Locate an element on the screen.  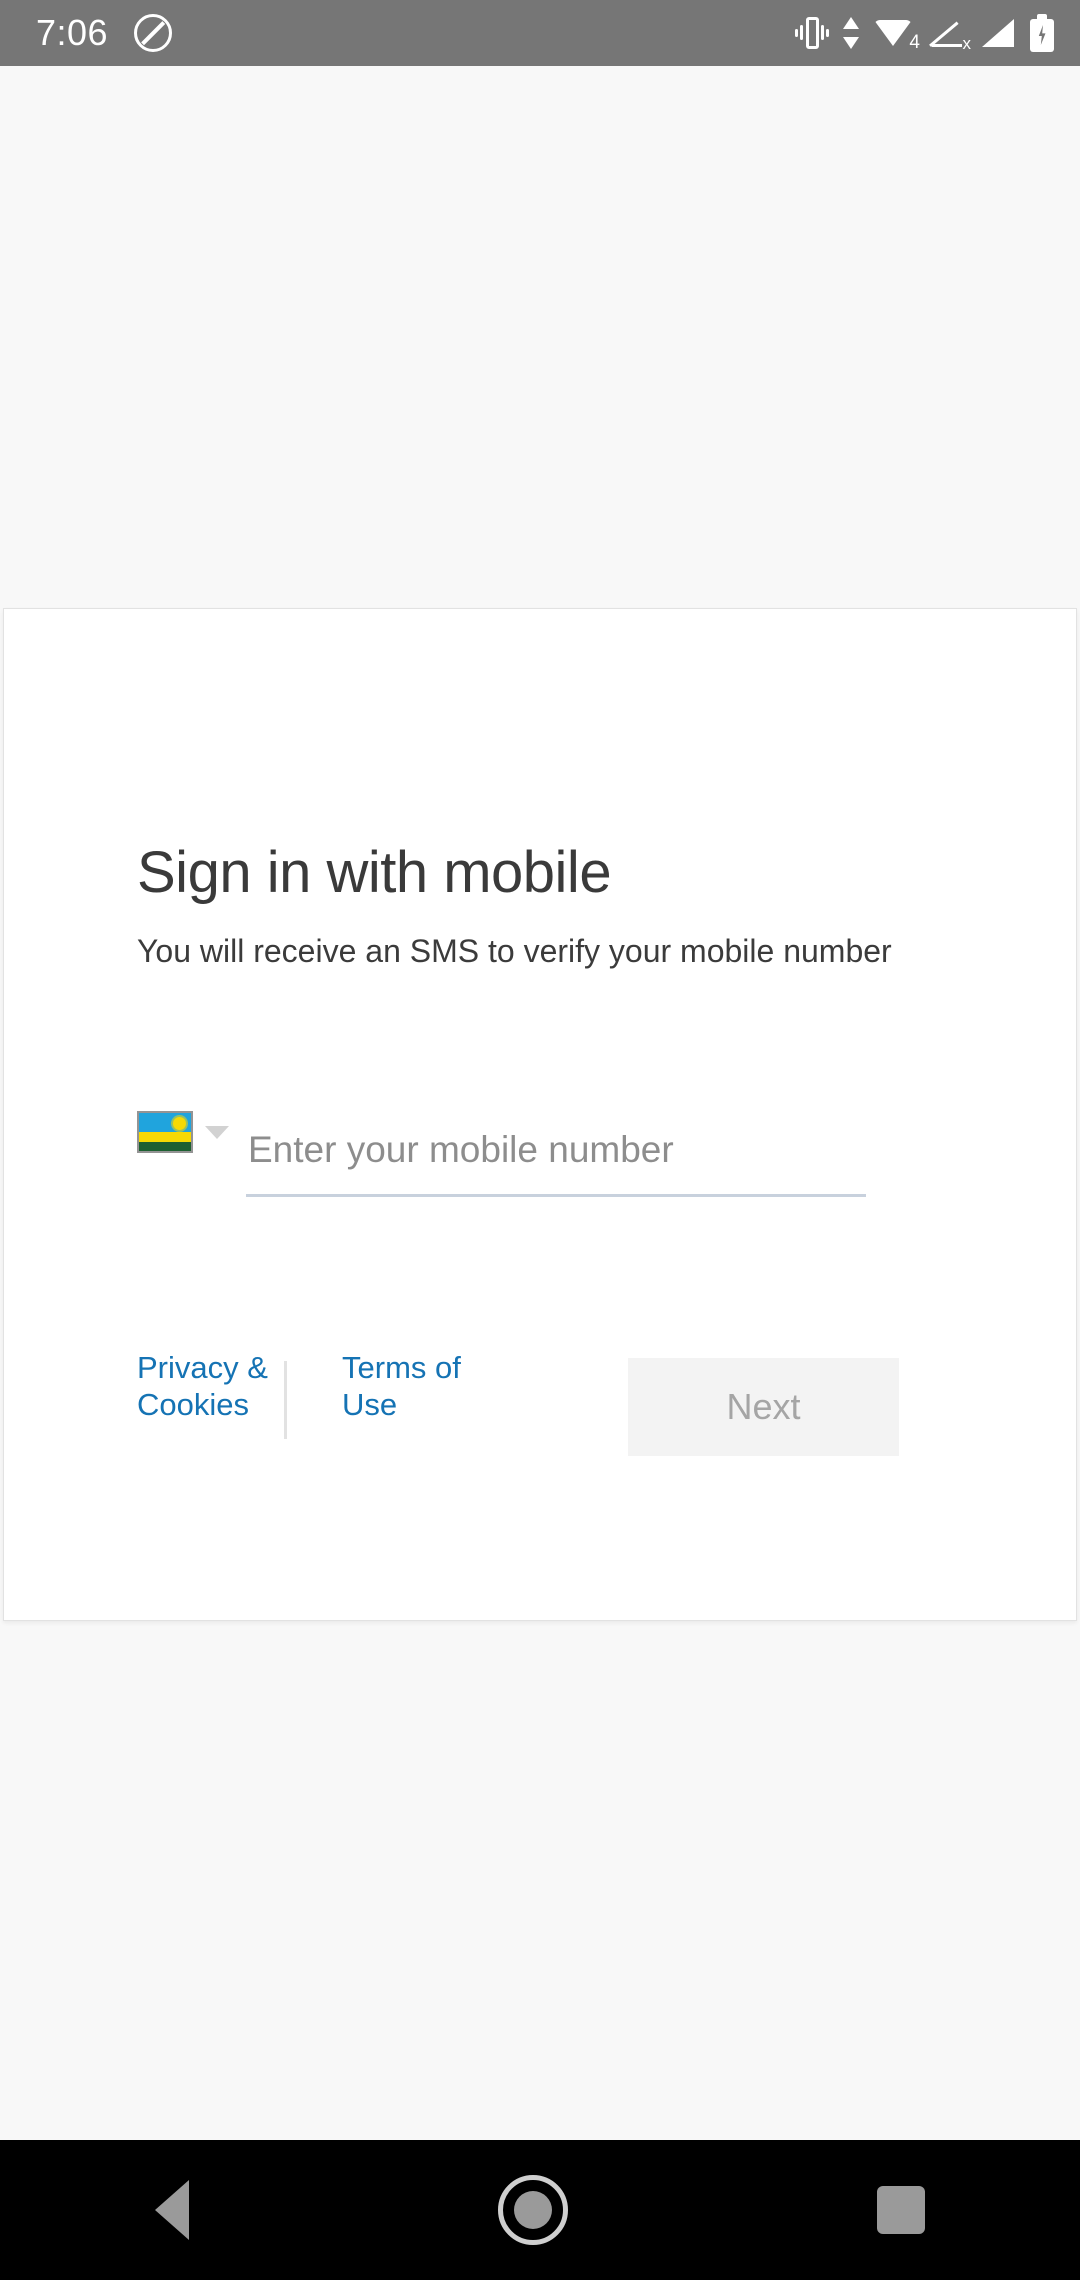
do-not-disturb-icon is located at coordinates (153, 33).